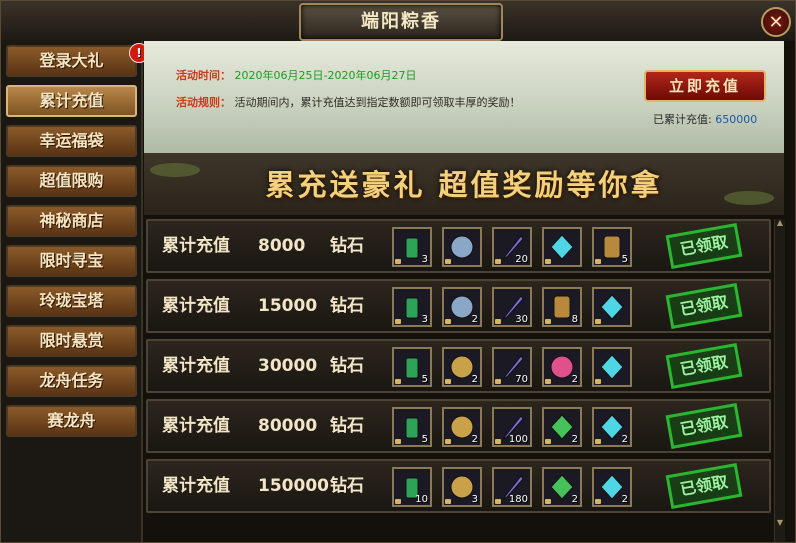 This screenshot has height=543, width=796. Describe the element at coordinates (705, 86) in the screenshot. I see `recharge-now-button: 立即充值` at that location.